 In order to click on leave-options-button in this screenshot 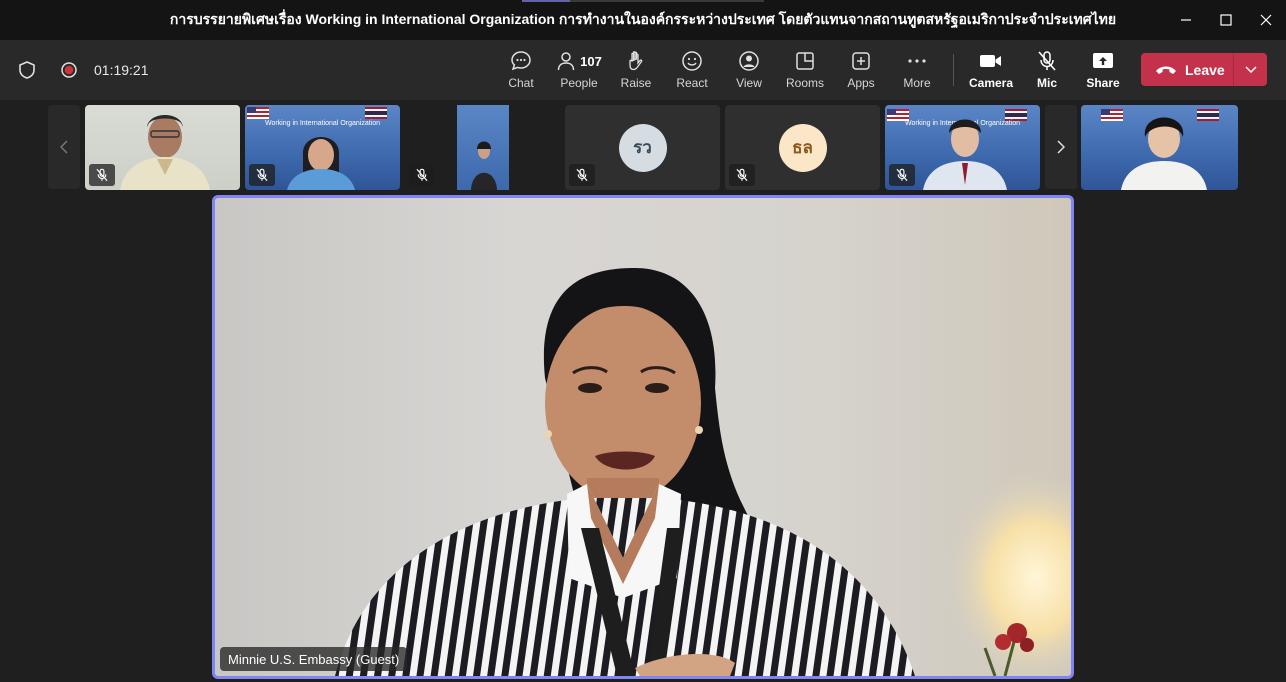, I will do `click(1250, 69)`.